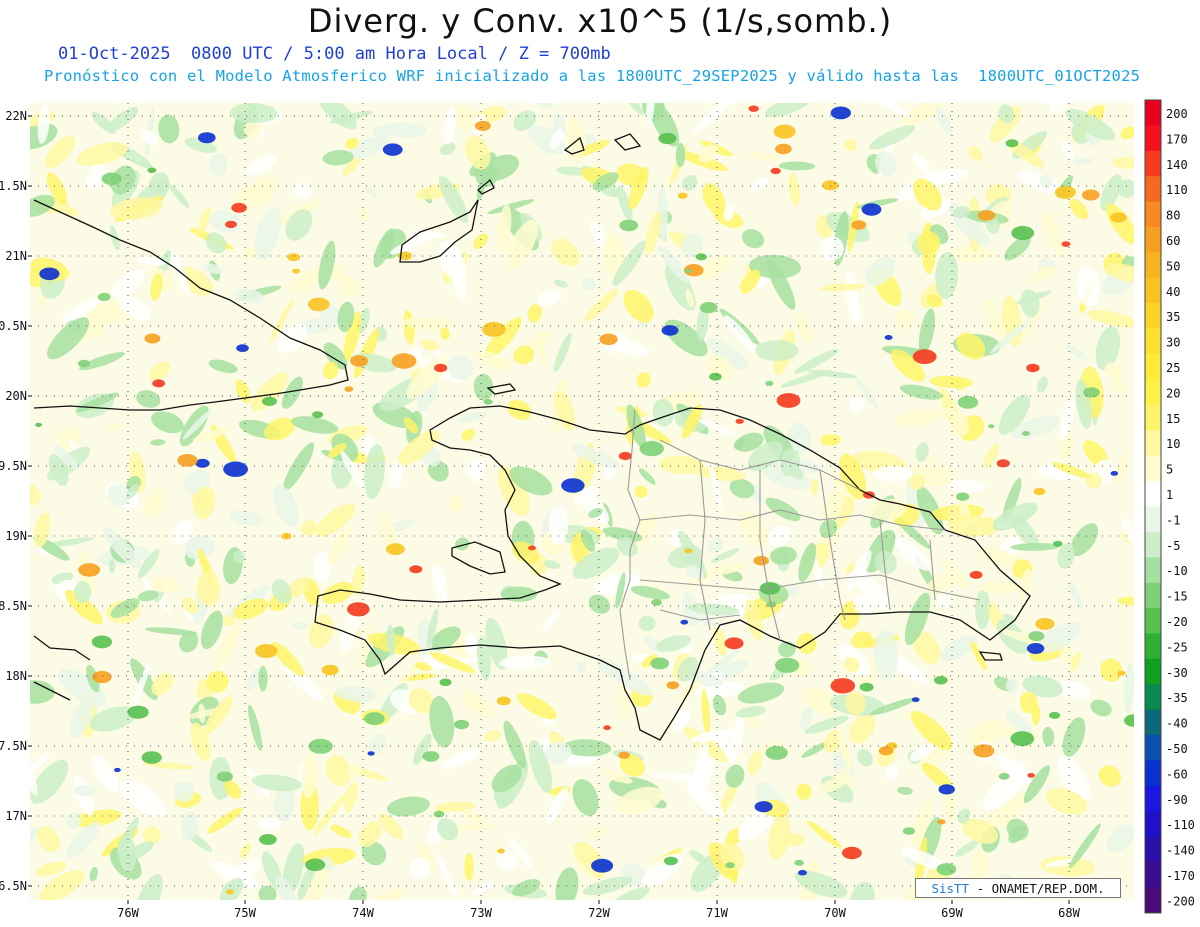 This screenshot has width=1200, height=927. Describe the element at coordinates (1177, 165) in the screenshot. I see `colorbar-label: 140` at that location.